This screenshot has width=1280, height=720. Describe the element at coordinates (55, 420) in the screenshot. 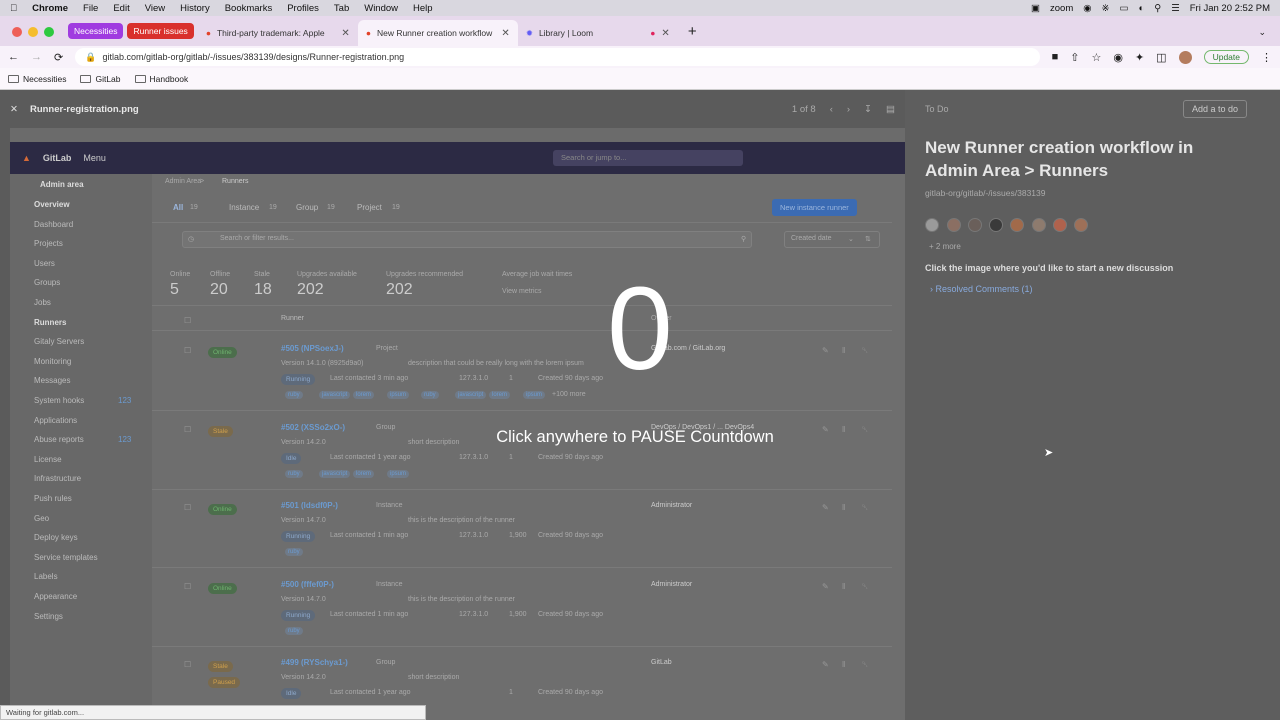

I see `sidebar-item-applications: Applications` at that location.